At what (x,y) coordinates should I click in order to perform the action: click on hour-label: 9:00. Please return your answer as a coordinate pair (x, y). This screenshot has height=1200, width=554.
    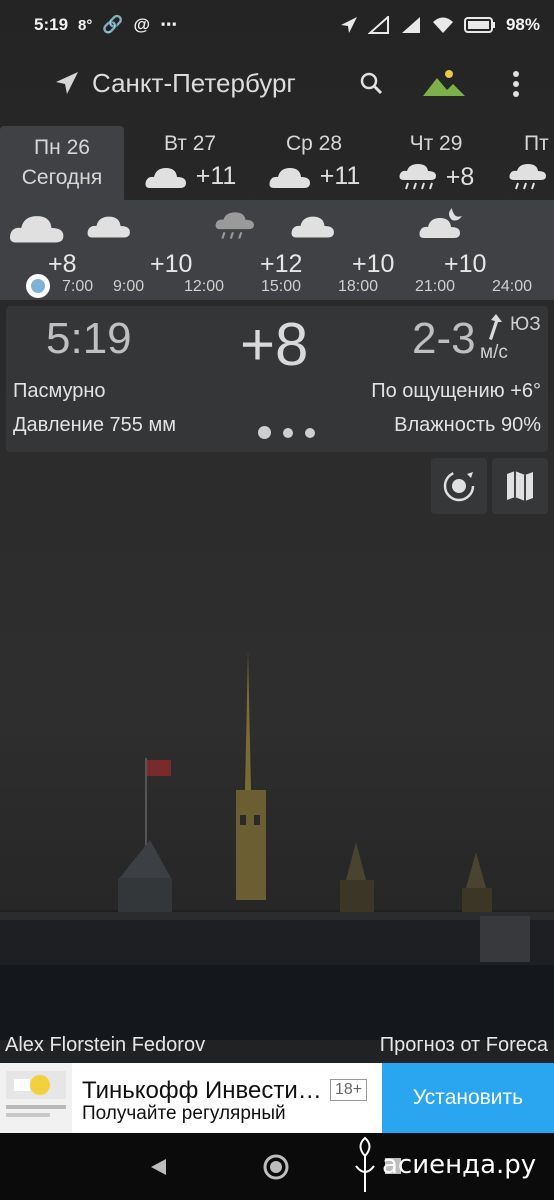
    Looking at the image, I should click on (129, 286).